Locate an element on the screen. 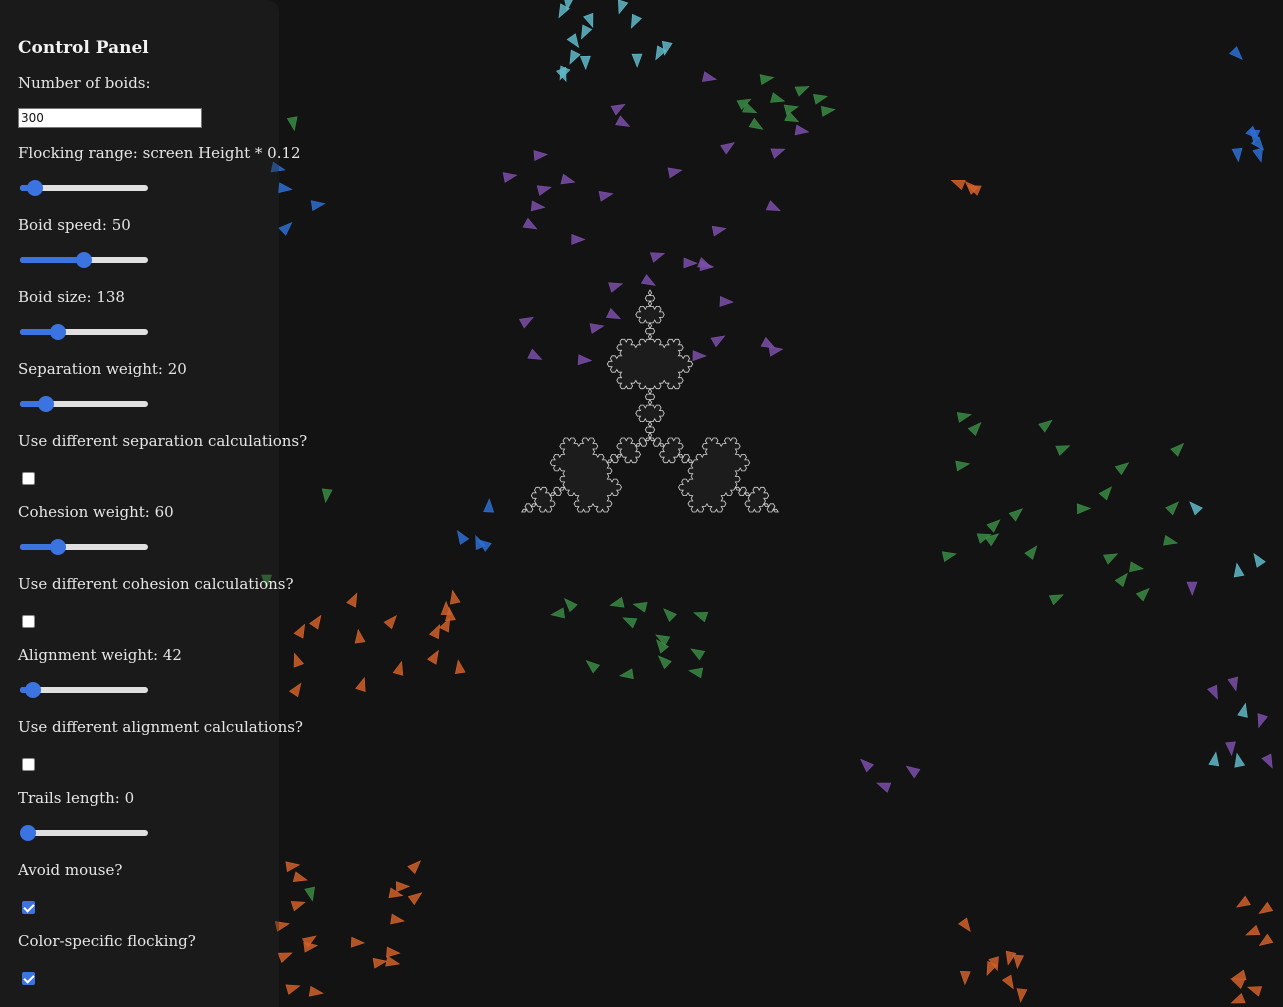 This screenshot has height=1007, width=1283. boid-speed-slider is located at coordinates (84, 260).